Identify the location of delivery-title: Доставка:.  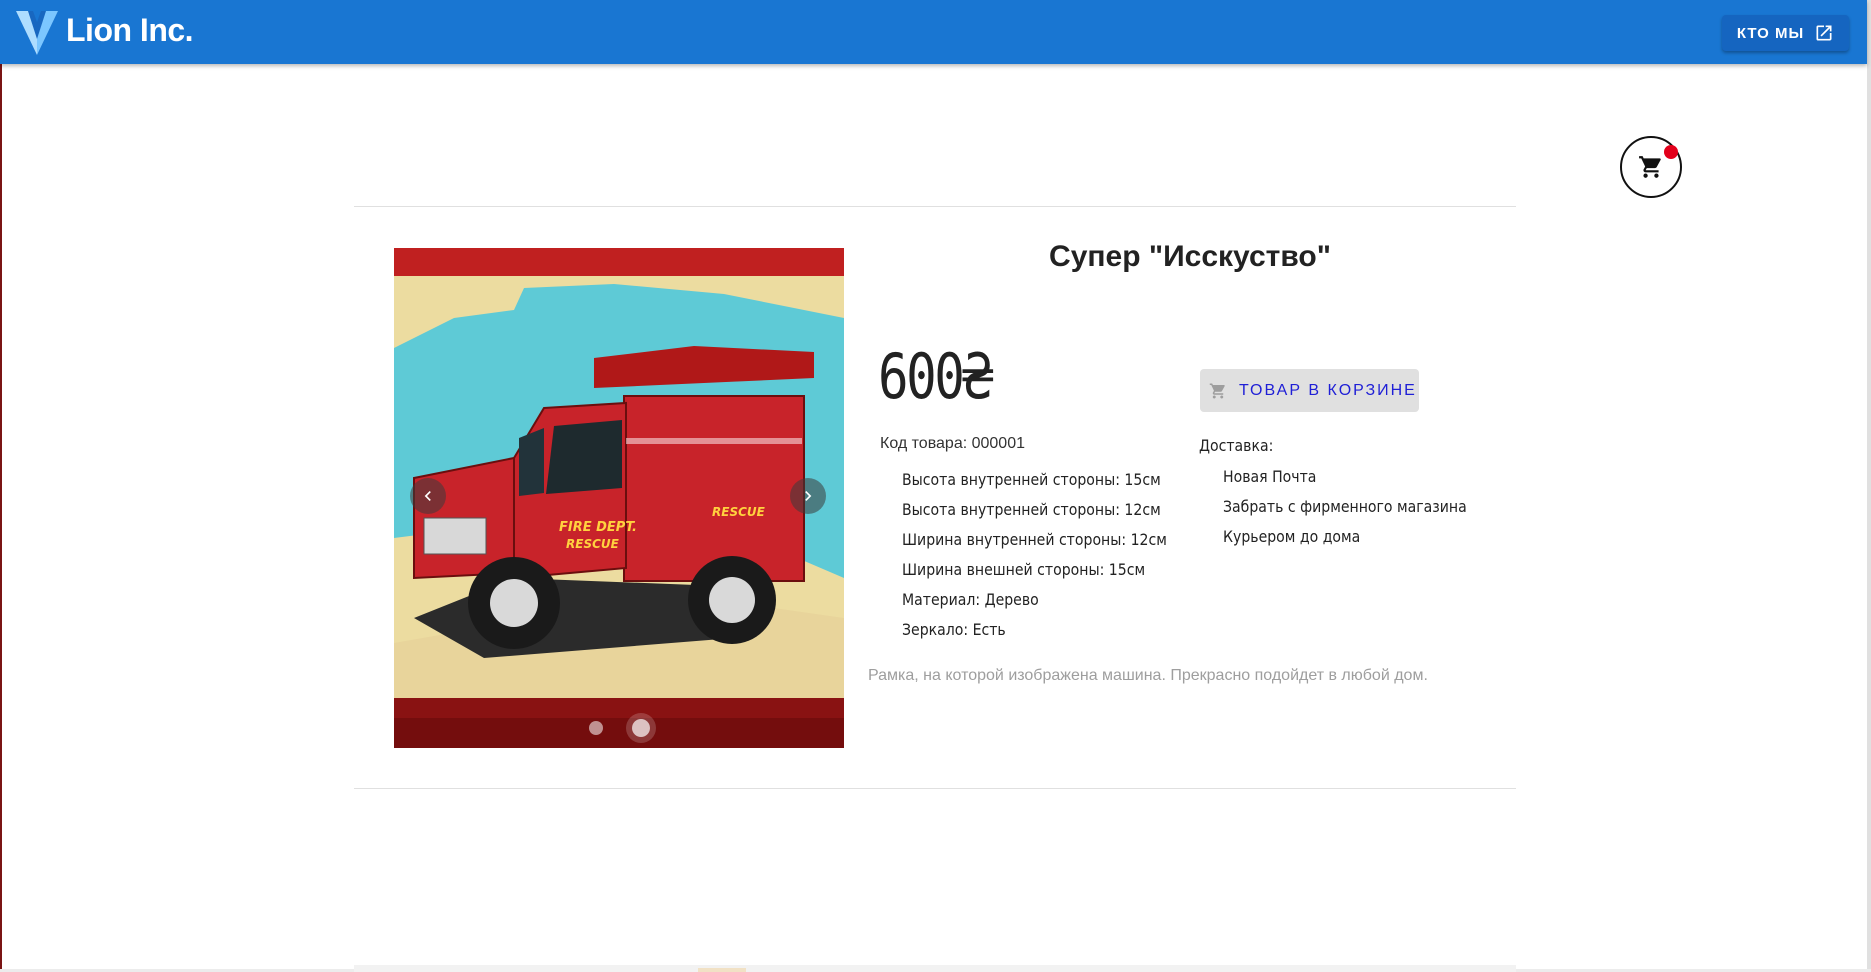
(1236, 445).